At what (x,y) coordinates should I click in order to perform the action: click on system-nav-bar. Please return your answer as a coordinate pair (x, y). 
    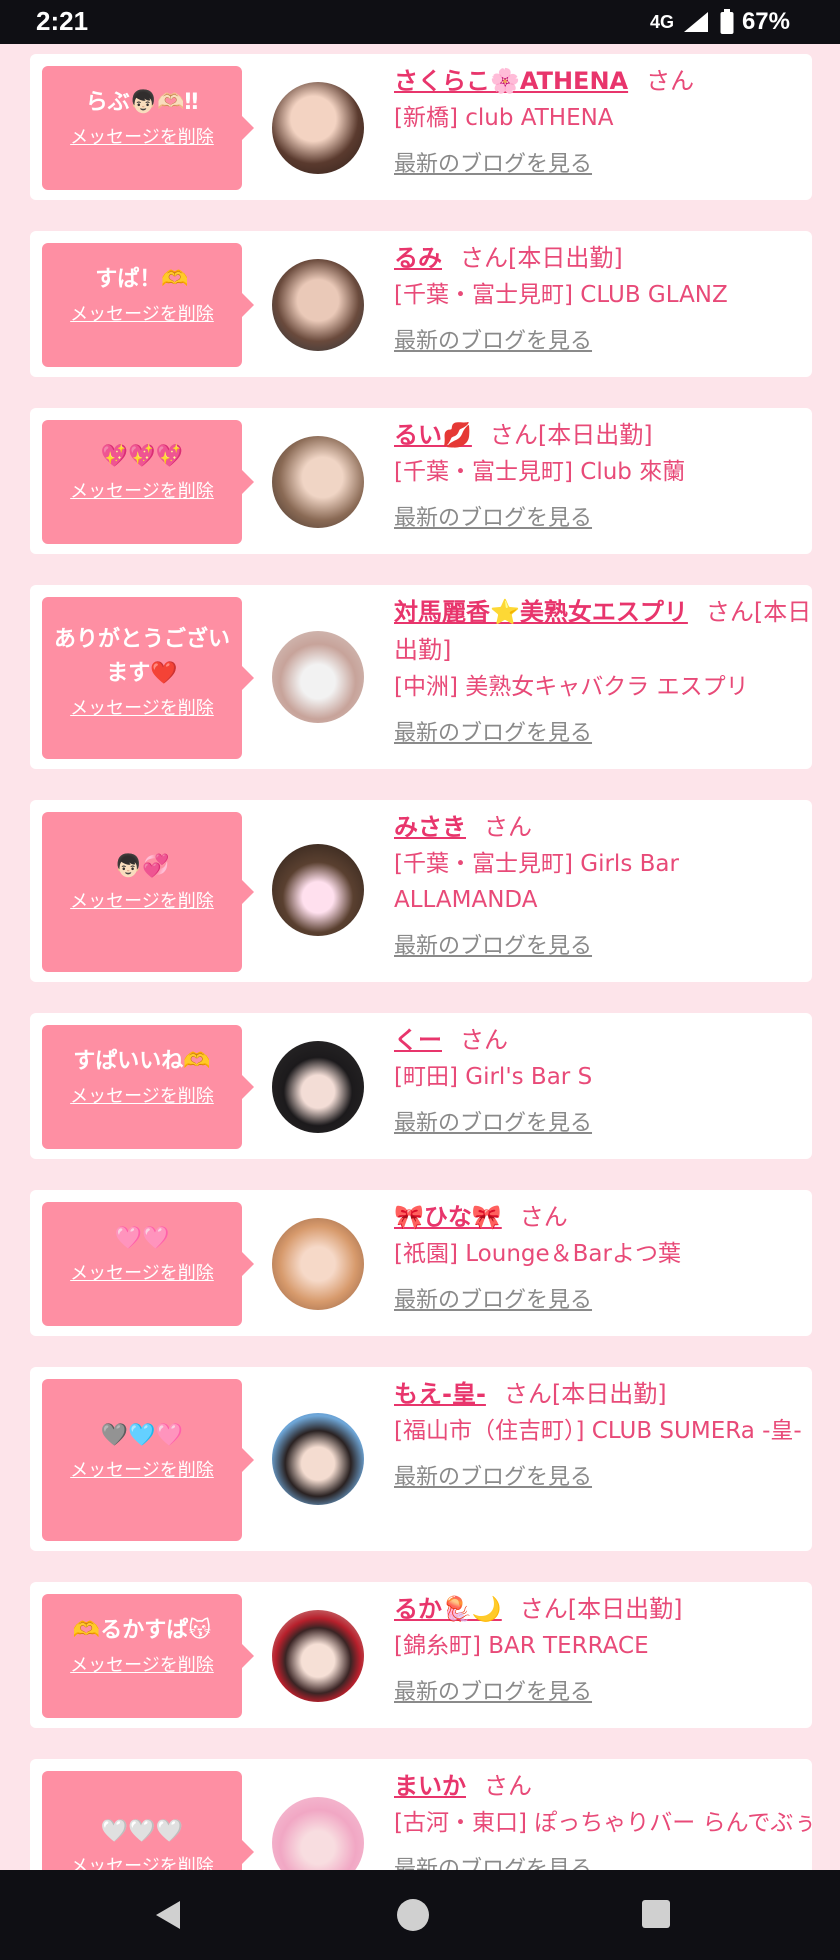
    Looking at the image, I should click on (420, 1915).